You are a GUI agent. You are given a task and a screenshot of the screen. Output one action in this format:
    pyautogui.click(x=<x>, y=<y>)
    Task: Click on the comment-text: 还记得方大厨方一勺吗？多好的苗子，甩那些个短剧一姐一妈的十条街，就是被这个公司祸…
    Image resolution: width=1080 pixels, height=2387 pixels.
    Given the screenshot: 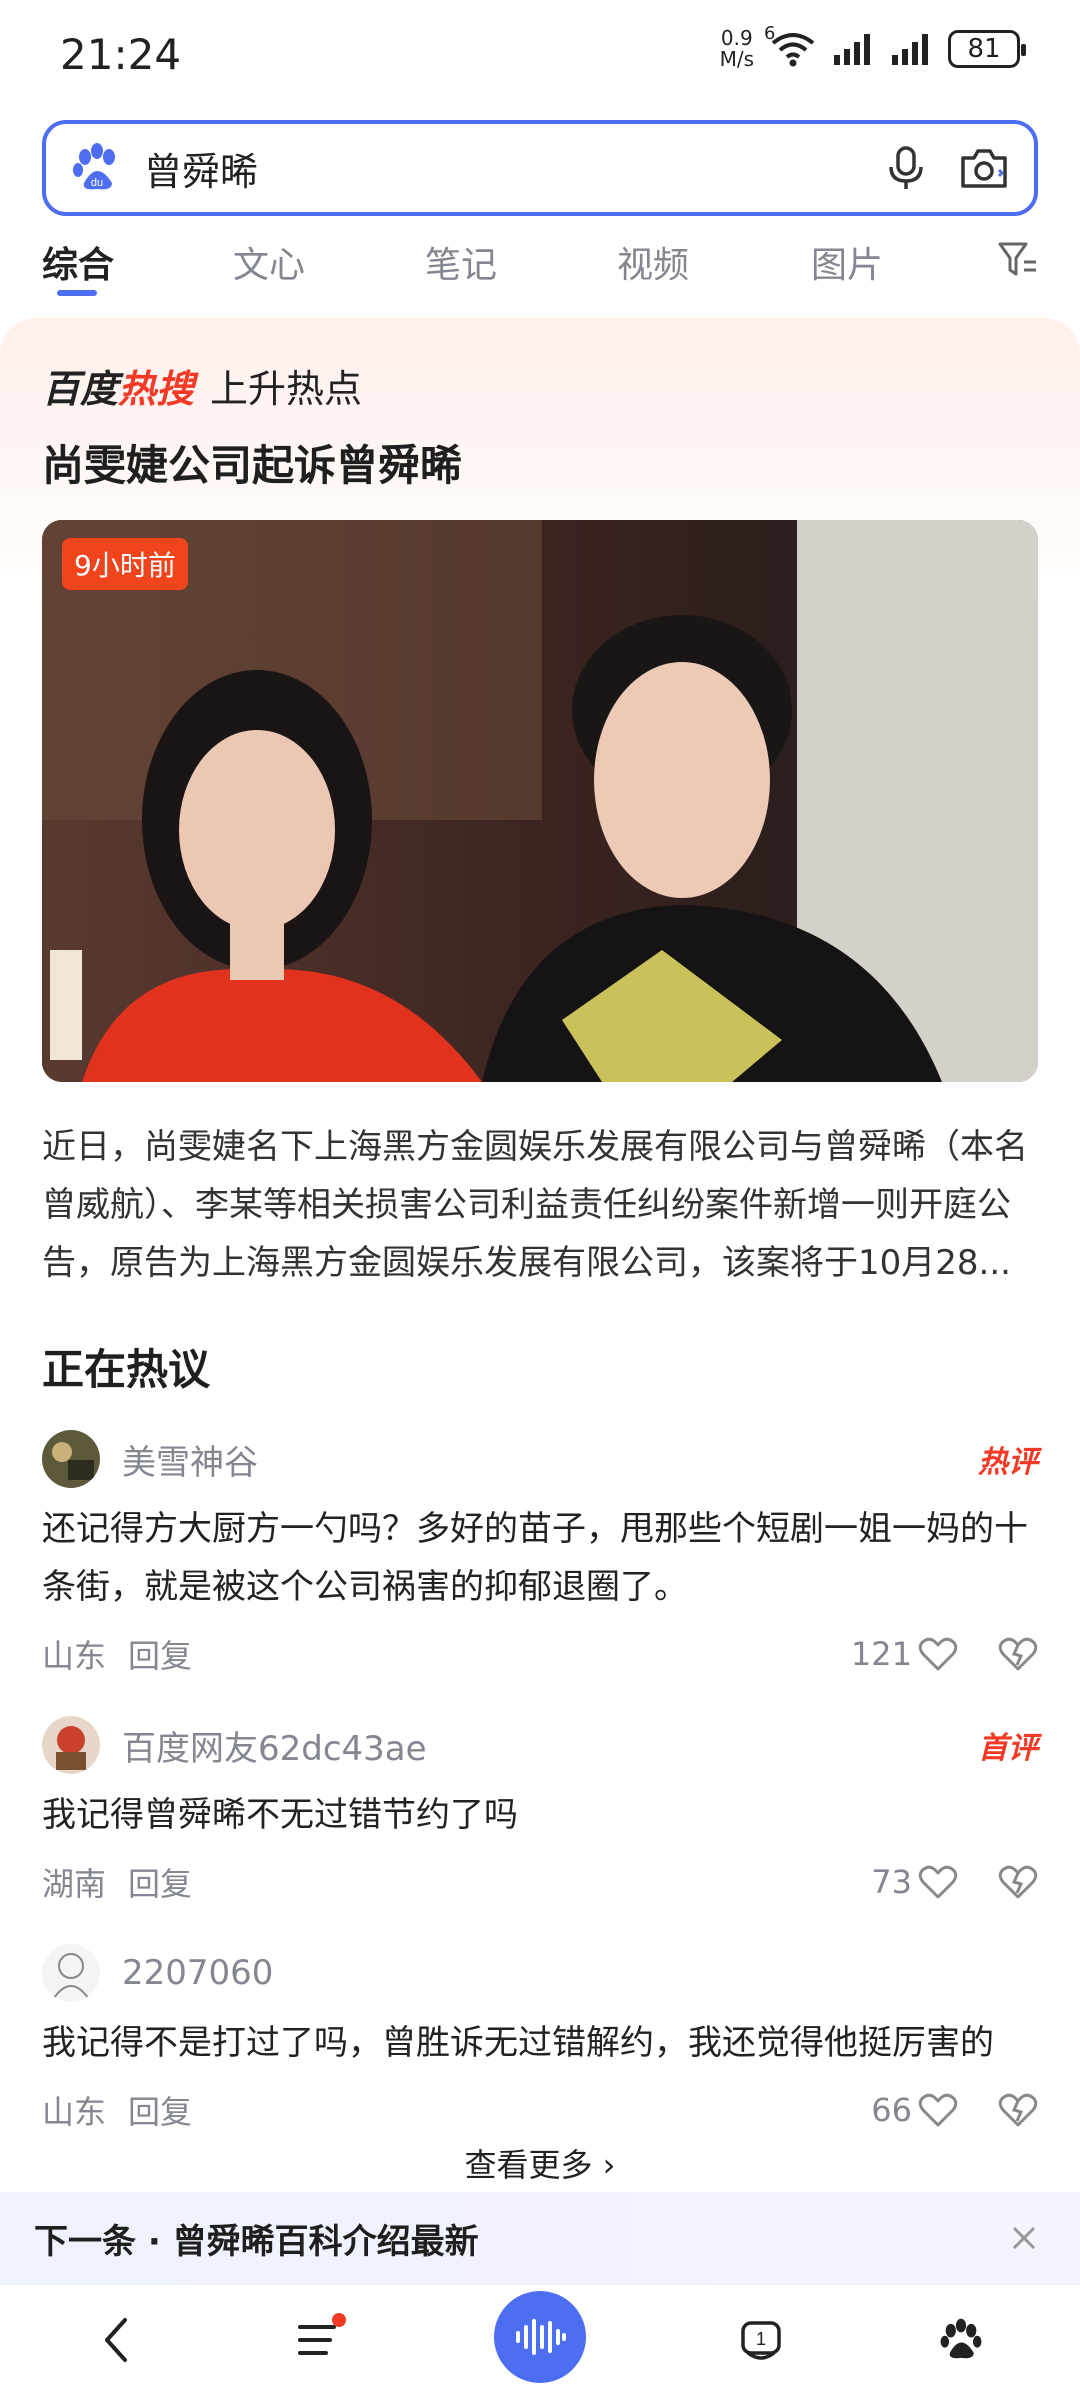 What is the action you would take?
    pyautogui.click(x=535, y=1558)
    